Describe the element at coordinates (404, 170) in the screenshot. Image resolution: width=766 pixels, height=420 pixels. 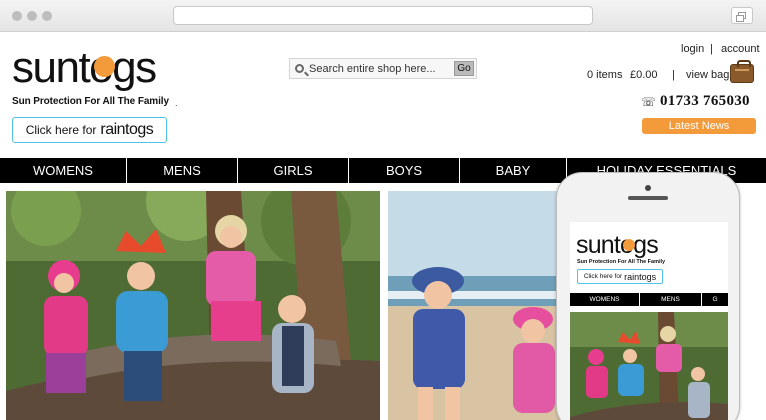
I see `nav-item-boys: BOYS` at that location.